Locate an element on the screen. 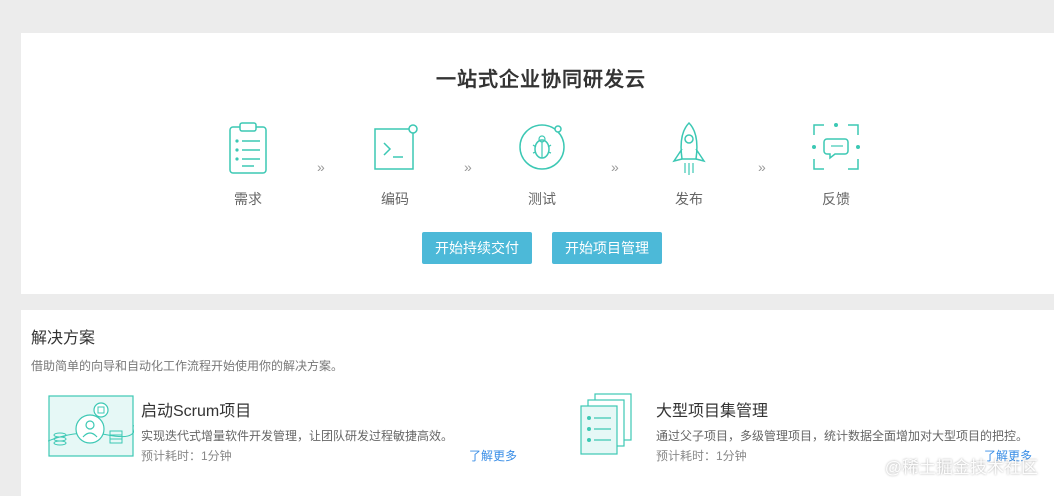  solution-text-program: 通过父子项目，多级管理项目，统计数据全面增加对大型项目的把控。 is located at coordinates (842, 436).